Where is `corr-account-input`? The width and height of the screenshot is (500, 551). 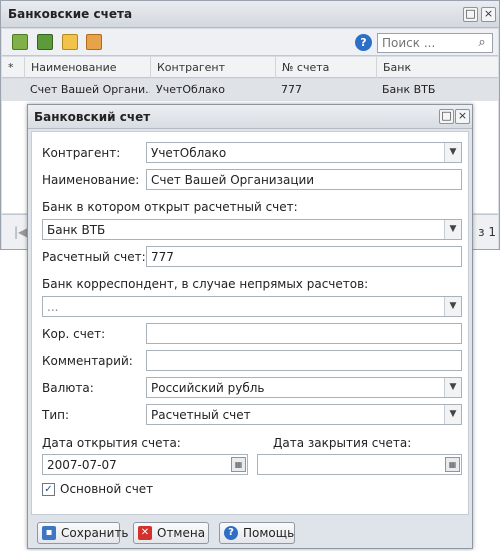 corr-account-input is located at coordinates (304, 333).